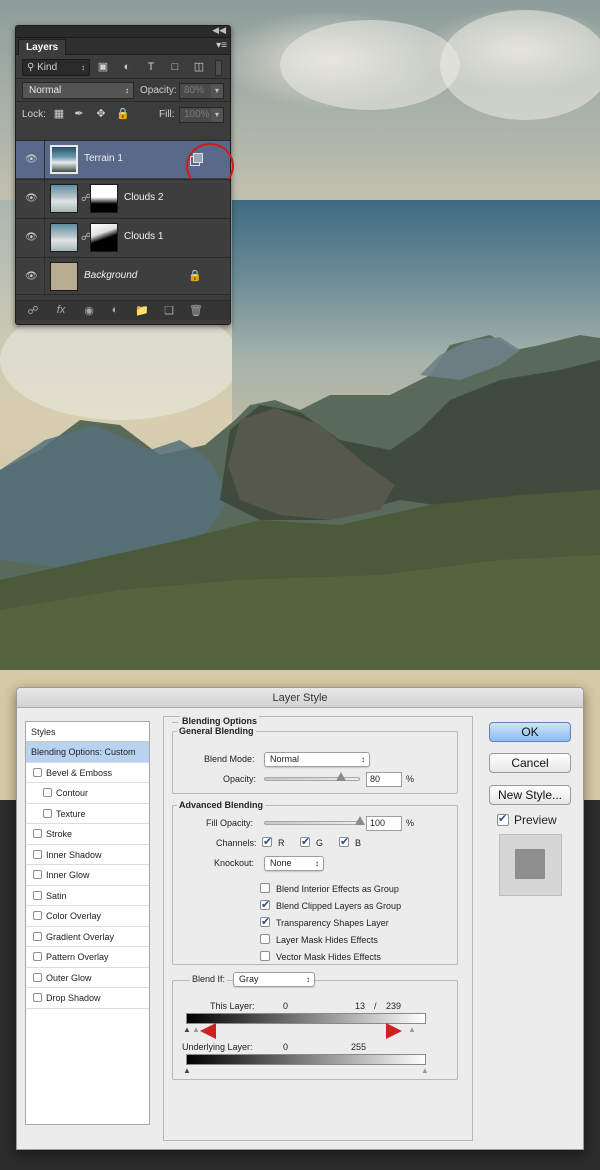 The height and width of the screenshot is (1170, 600). I want to click on filter-kind-select: ⚲ Kind ↕, so click(56, 67).